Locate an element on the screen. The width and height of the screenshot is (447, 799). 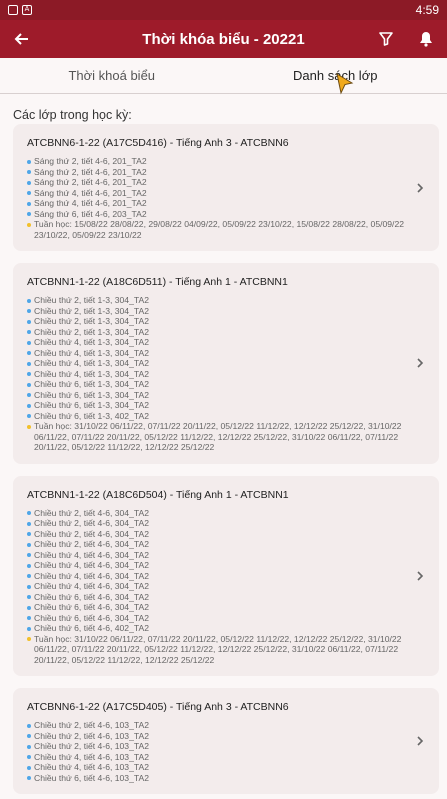
cursor-pointer-icon is located at coordinates (345, 84).